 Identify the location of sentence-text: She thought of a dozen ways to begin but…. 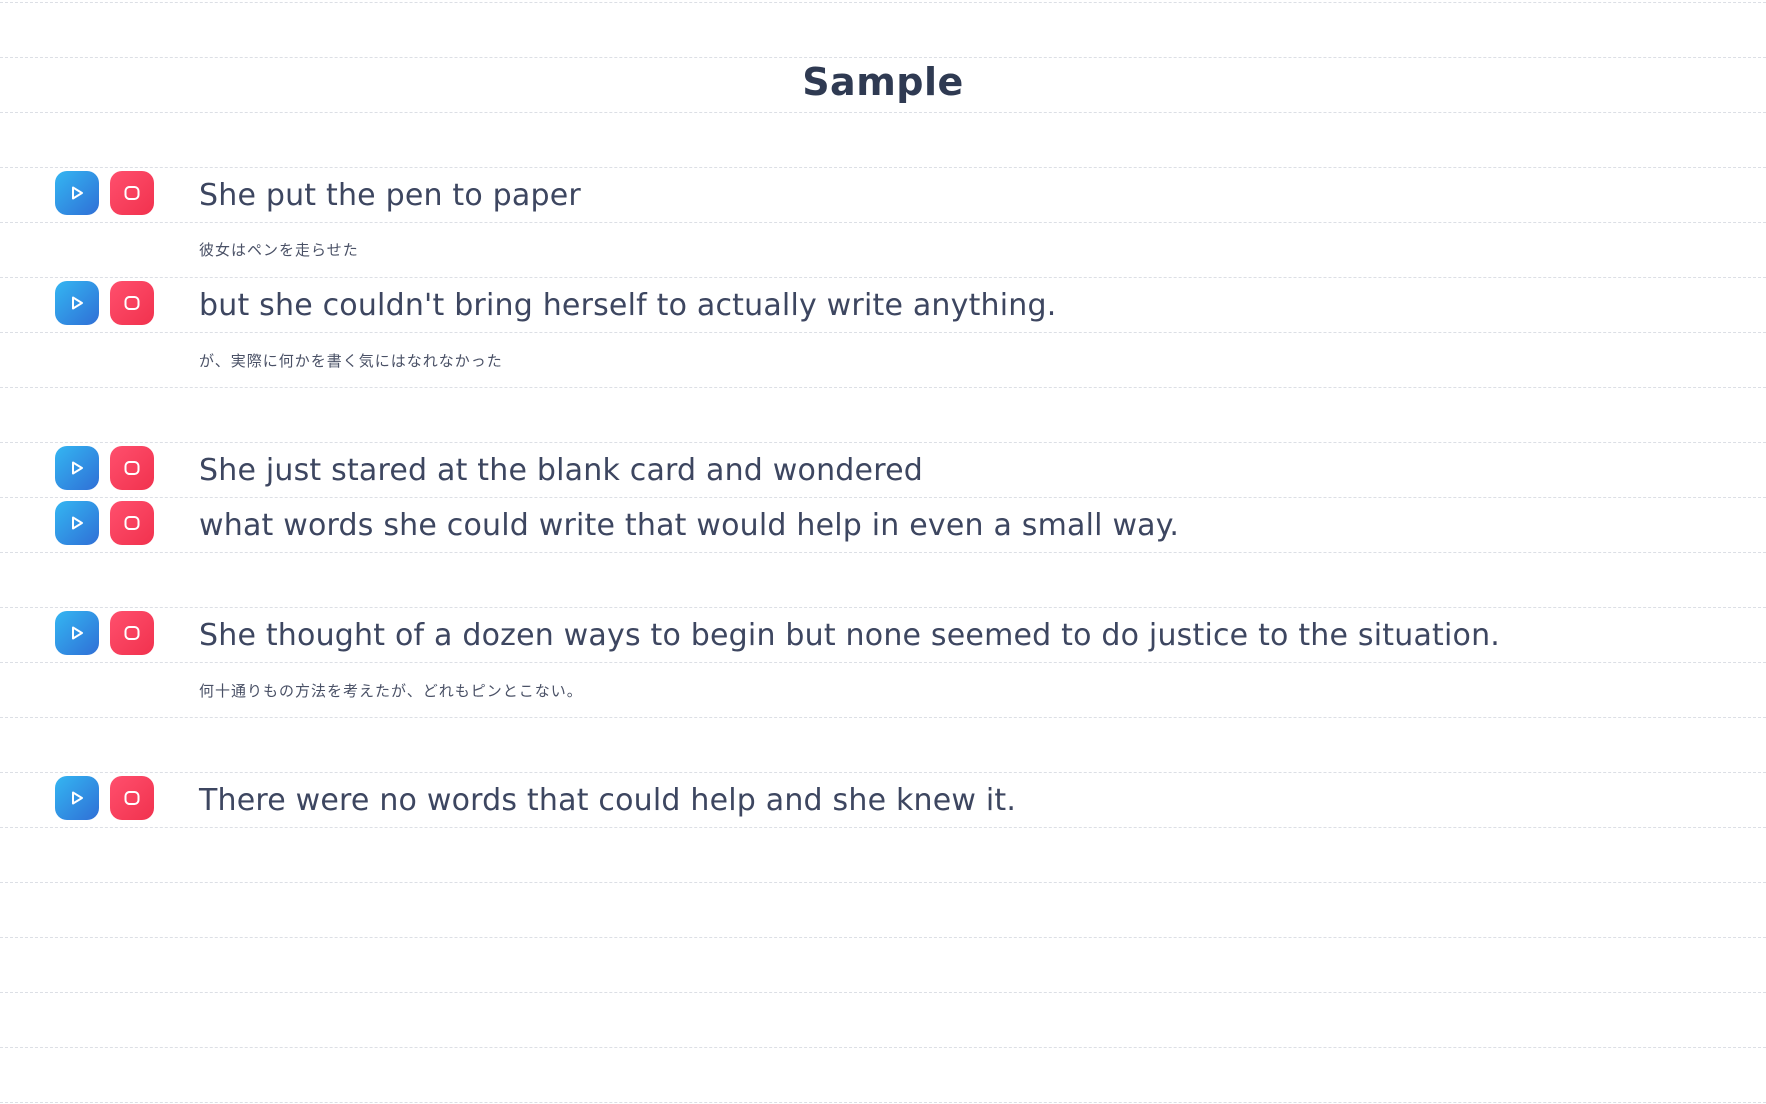
(850, 635).